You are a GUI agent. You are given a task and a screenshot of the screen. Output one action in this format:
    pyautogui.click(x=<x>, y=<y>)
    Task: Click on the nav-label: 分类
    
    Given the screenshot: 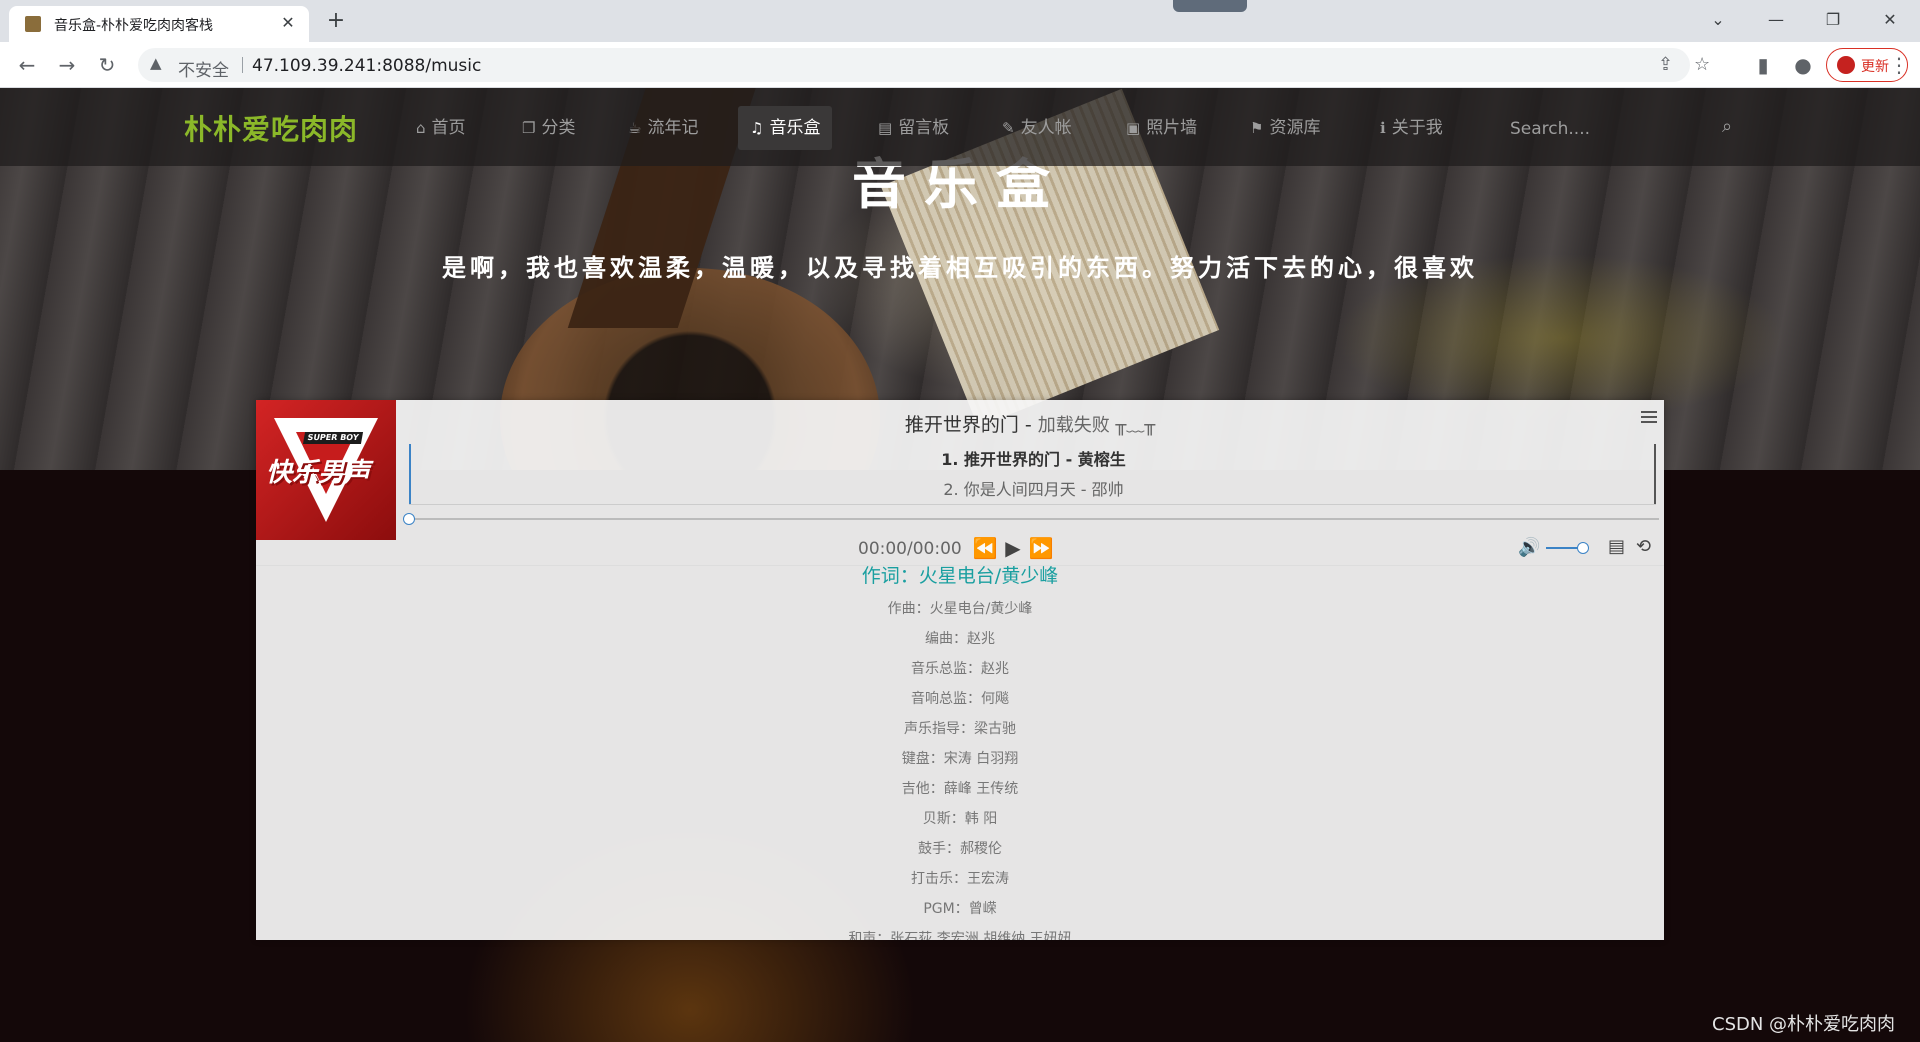 What is the action you would take?
    pyautogui.click(x=558, y=128)
    